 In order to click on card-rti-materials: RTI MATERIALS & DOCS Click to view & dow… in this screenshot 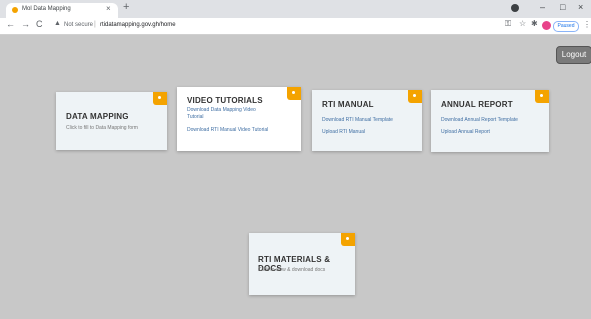, I will do `click(302, 264)`.